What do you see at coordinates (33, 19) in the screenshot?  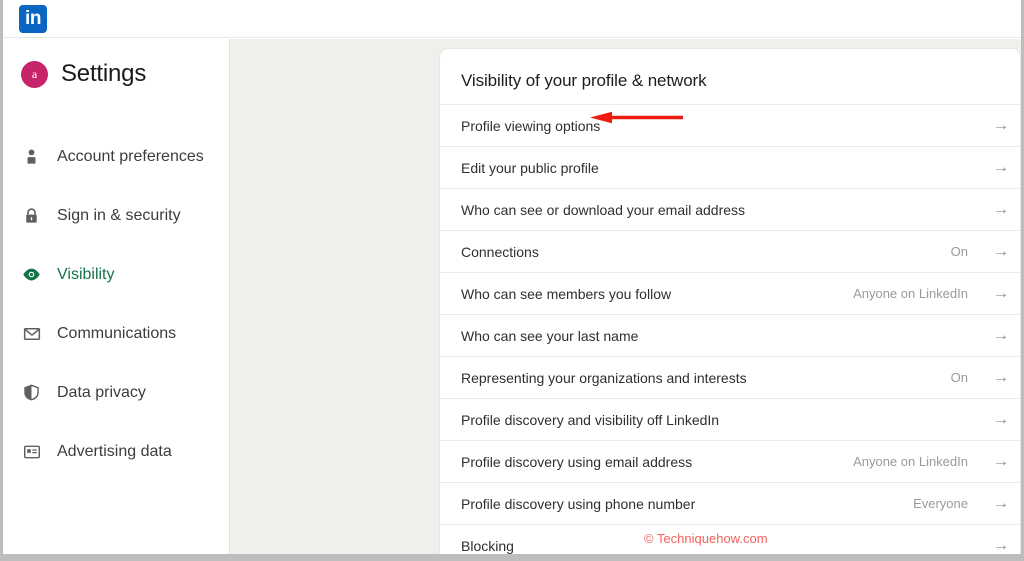 I see `linkedin-logo-icon: in` at bounding box center [33, 19].